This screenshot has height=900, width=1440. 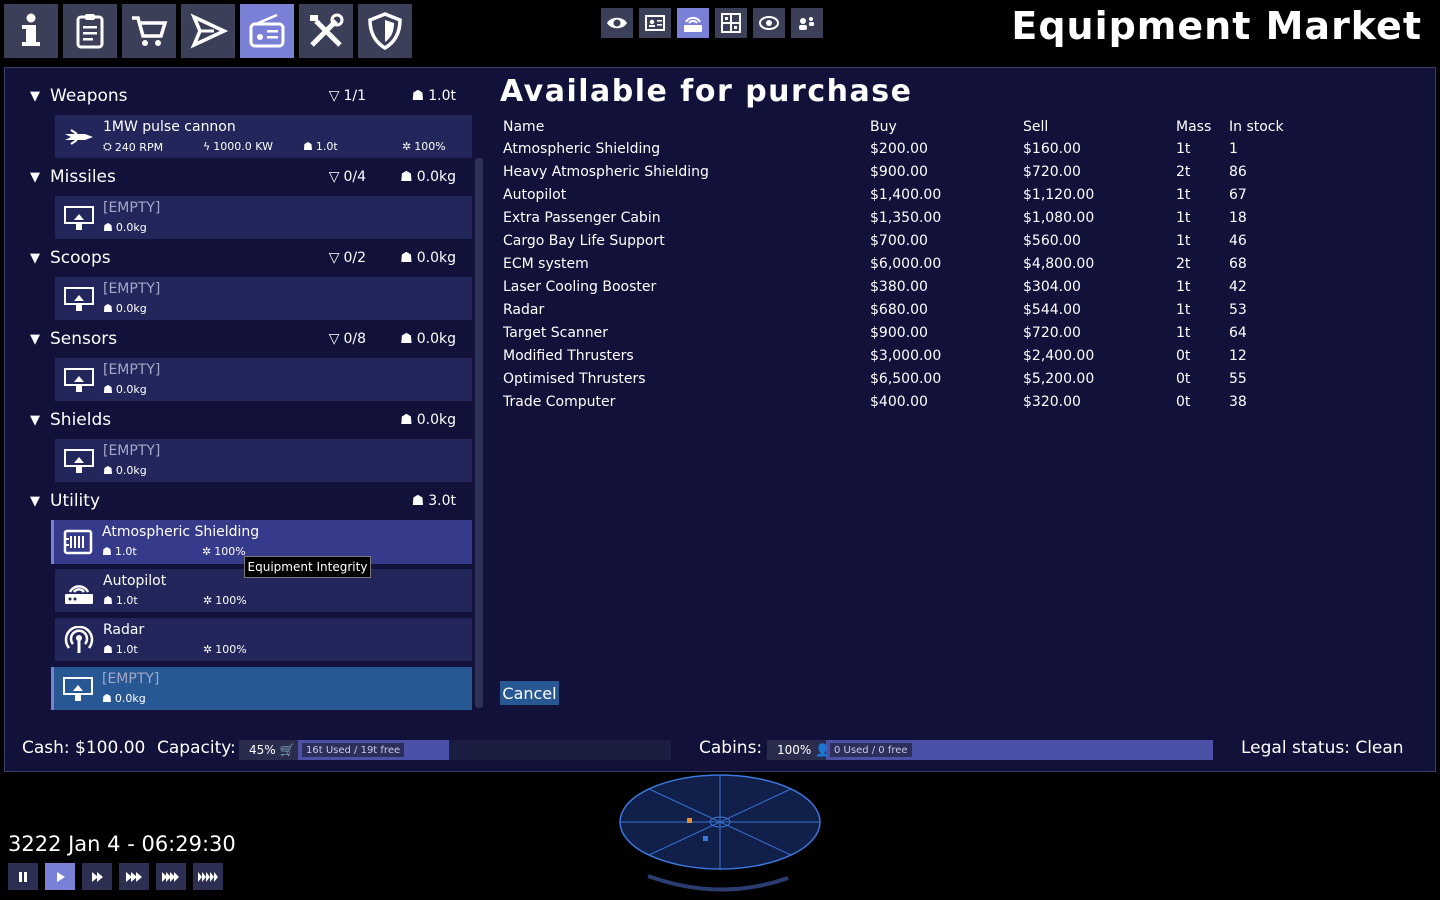 What do you see at coordinates (1238, 401) in the screenshot?
I see `cell-stock: 38` at bounding box center [1238, 401].